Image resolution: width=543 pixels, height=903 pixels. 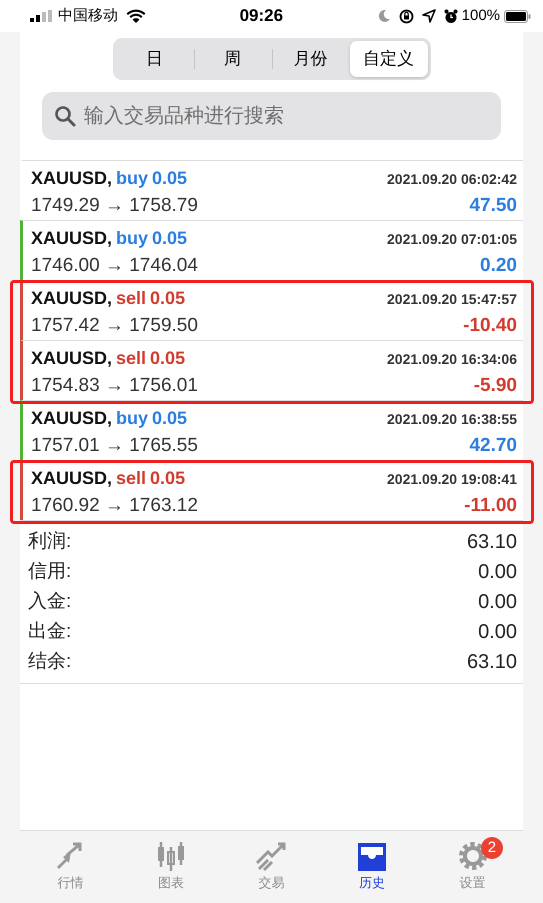 What do you see at coordinates (271, 250) in the screenshot?
I see `trade-row: XAUUSD, buy 0.05 2021.09.20 07:01:05 1746.00 → 1746.04 0.20` at bounding box center [271, 250].